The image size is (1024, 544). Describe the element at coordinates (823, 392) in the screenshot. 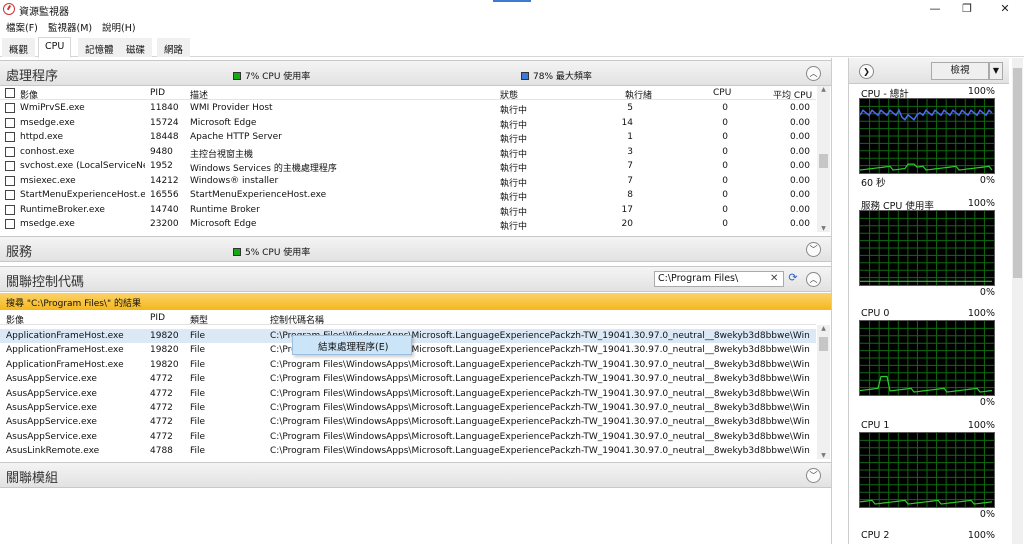

I see `handles-scrollbar: ▲ ▼` at that location.